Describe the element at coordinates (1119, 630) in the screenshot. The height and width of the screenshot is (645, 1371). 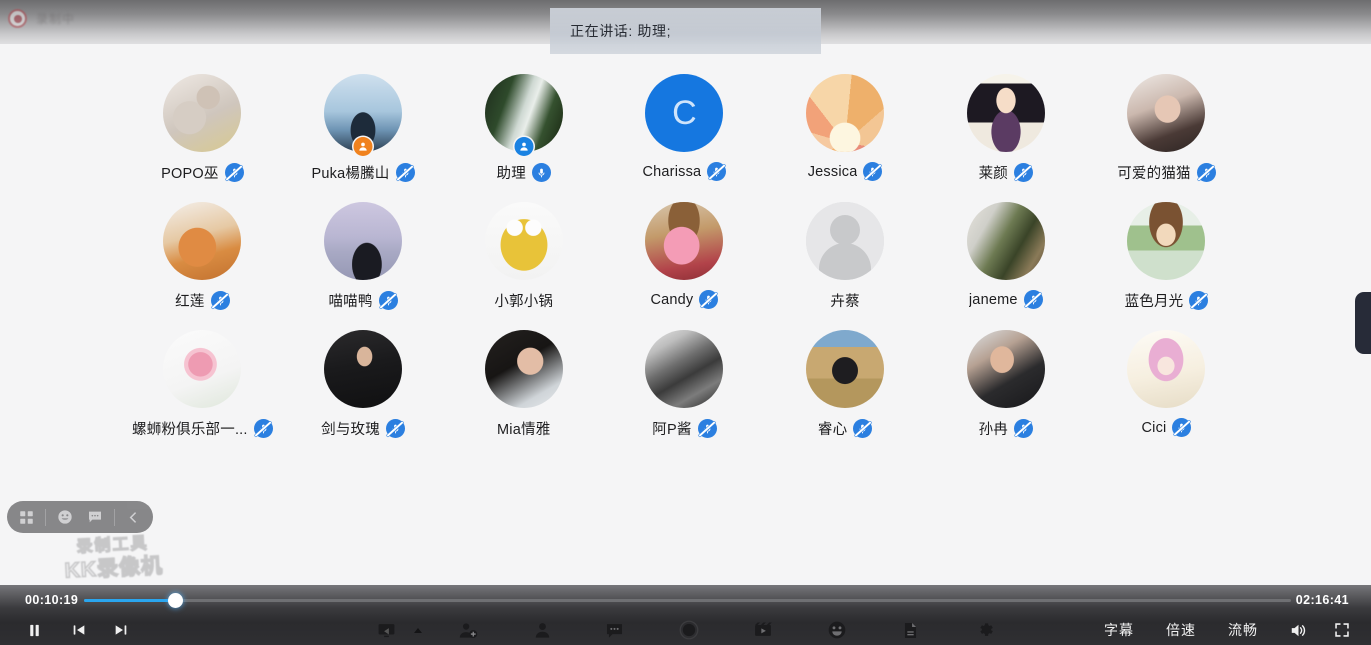
I see `subtitles-button: 字幕` at that location.